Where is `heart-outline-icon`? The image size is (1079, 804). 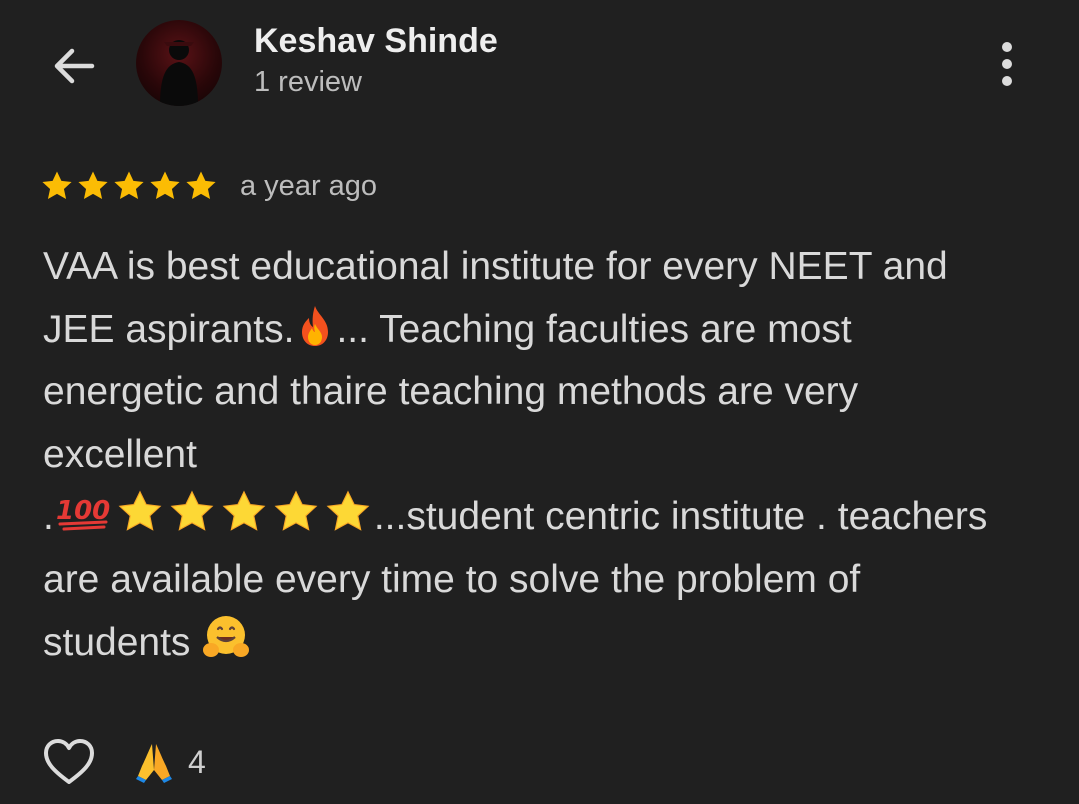 heart-outline-icon is located at coordinates (69, 761).